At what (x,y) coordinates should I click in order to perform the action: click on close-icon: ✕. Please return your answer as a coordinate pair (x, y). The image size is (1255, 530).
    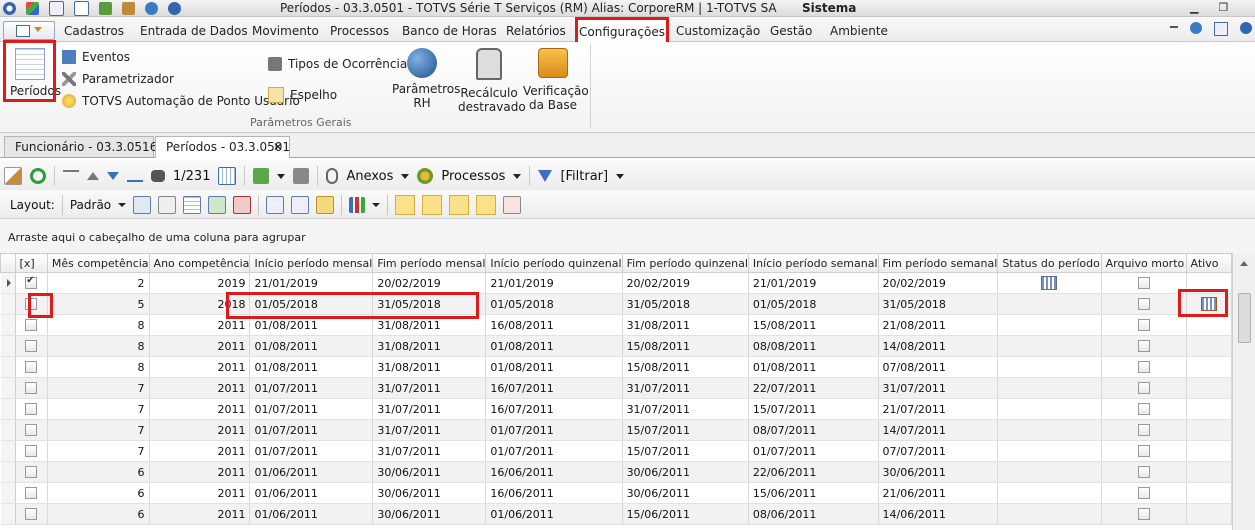
    Looking at the image, I should click on (278, 147).